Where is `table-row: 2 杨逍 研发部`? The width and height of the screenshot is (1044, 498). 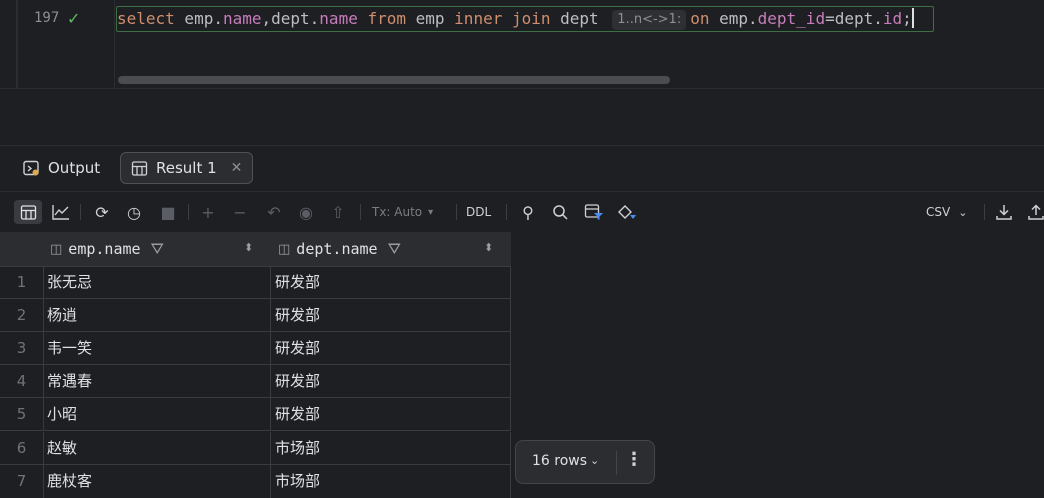
table-row: 2 杨逍 研发部 is located at coordinates (255, 315).